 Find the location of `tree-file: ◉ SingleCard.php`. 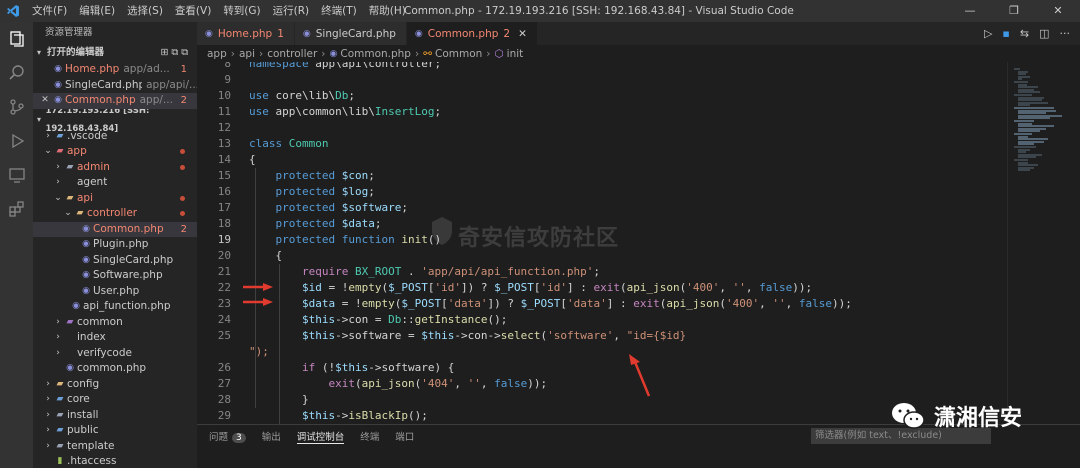

tree-file: ◉ SingleCard.php is located at coordinates (115, 261).